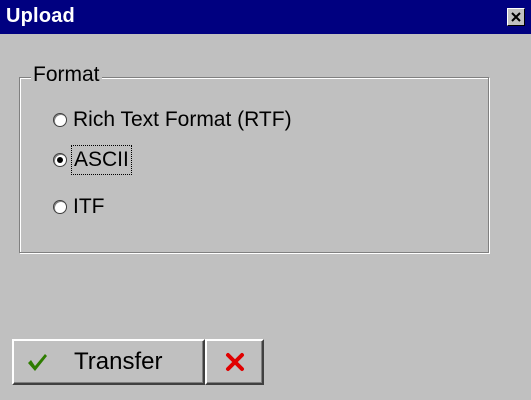  What do you see at coordinates (89, 207) in the screenshot?
I see `radio-label-itf: ITF` at bounding box center [89, 207].